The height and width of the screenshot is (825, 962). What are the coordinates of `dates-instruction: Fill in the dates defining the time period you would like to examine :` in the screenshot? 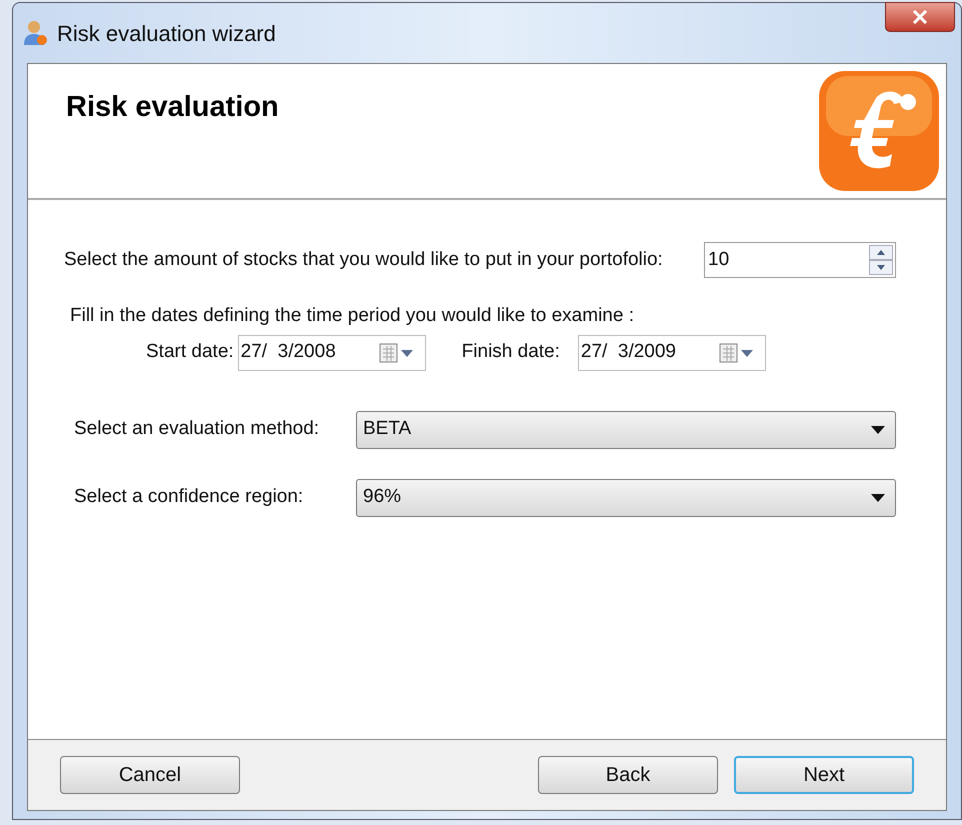 It's located at (352, 316).